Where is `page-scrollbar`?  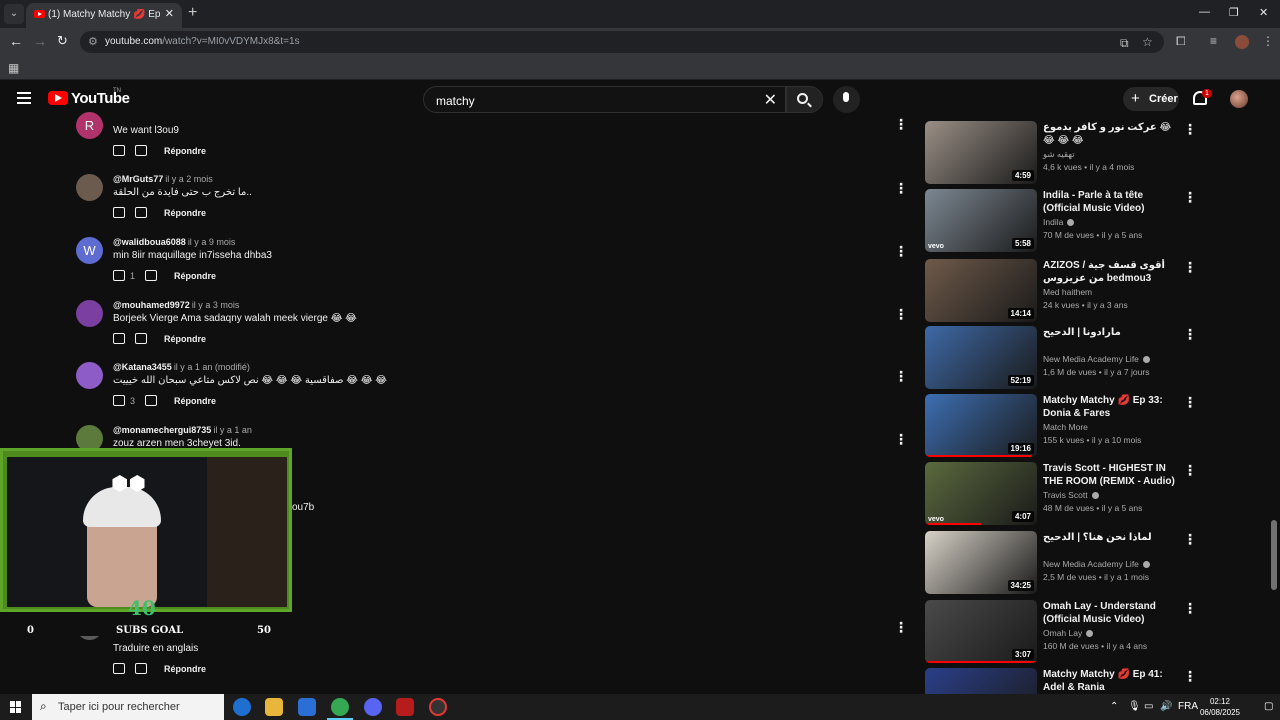 page-scrollbar is located at coordinates (1274, 555).